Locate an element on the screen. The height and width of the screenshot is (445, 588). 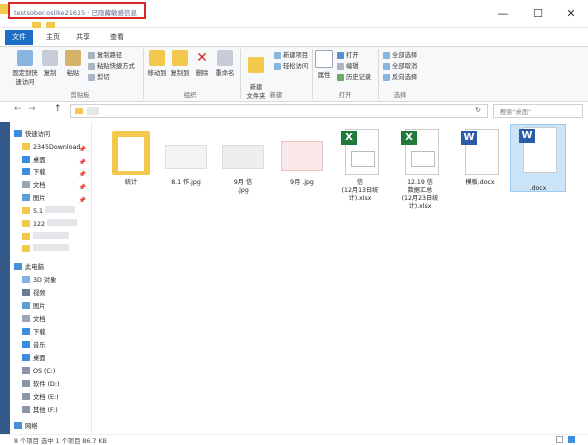
sidebar-item-drive-e: 文档 (E:) is located at coordinates (57, 397).